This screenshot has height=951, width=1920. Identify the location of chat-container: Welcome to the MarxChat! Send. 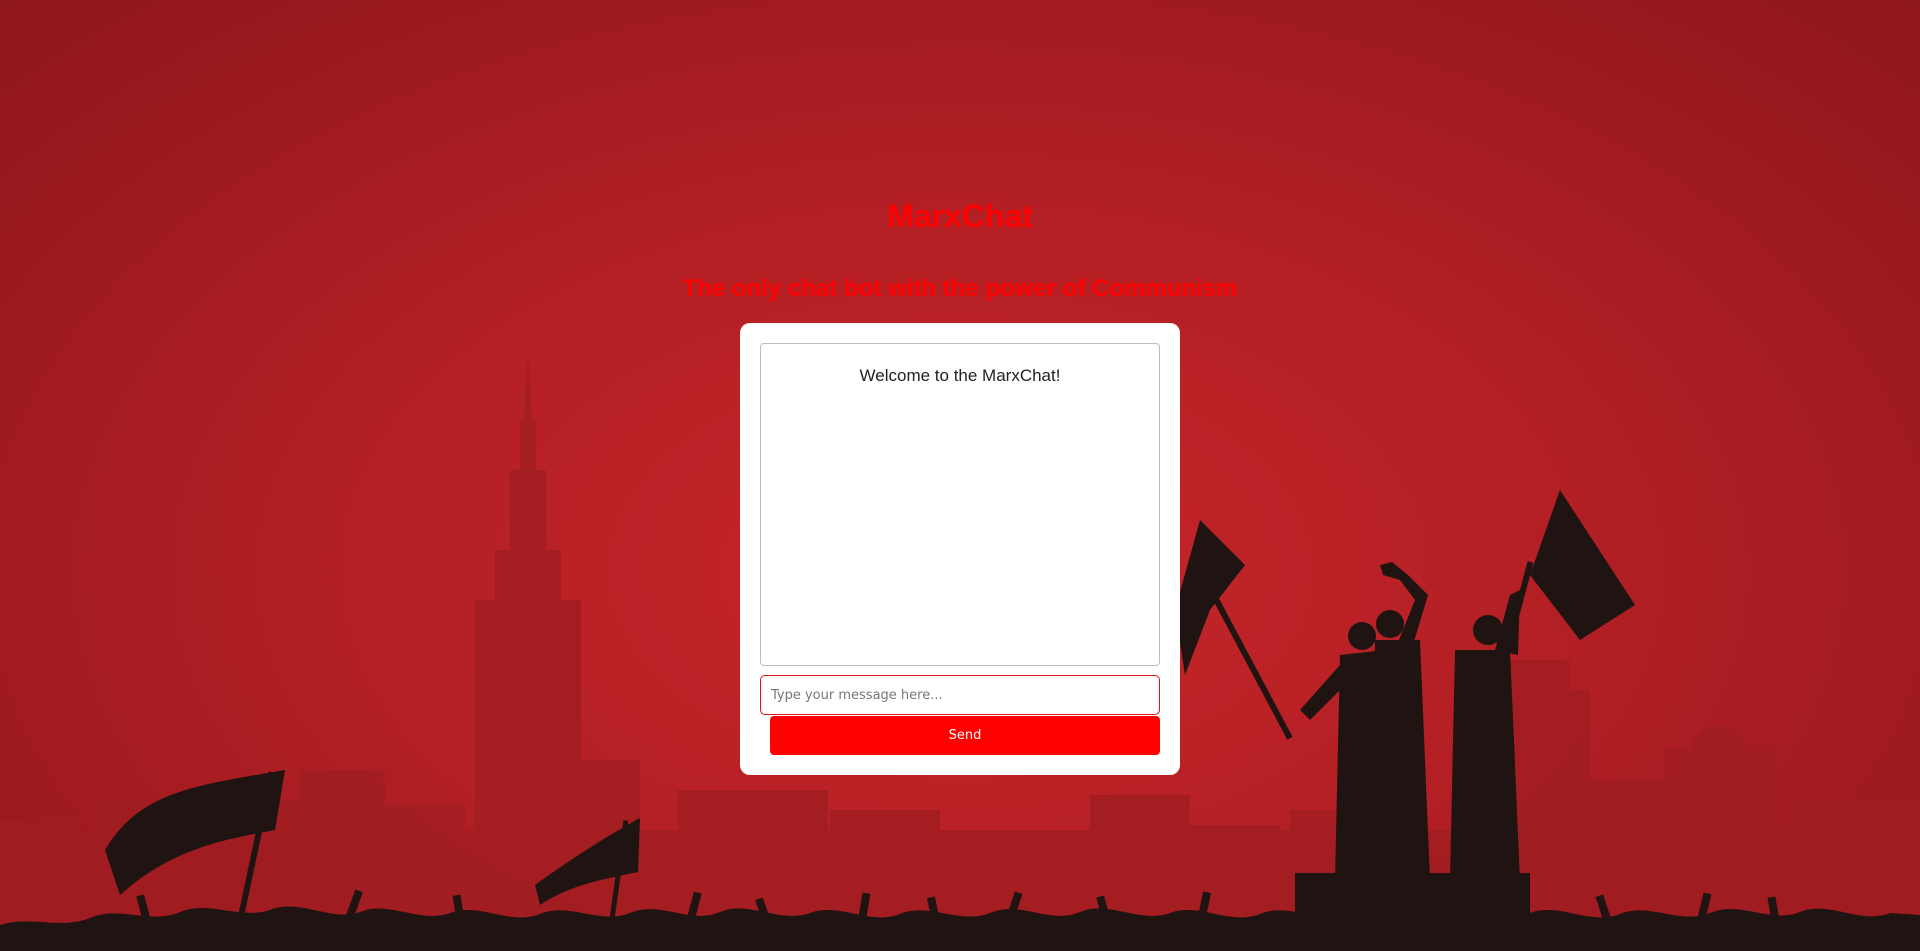
(960, 549).